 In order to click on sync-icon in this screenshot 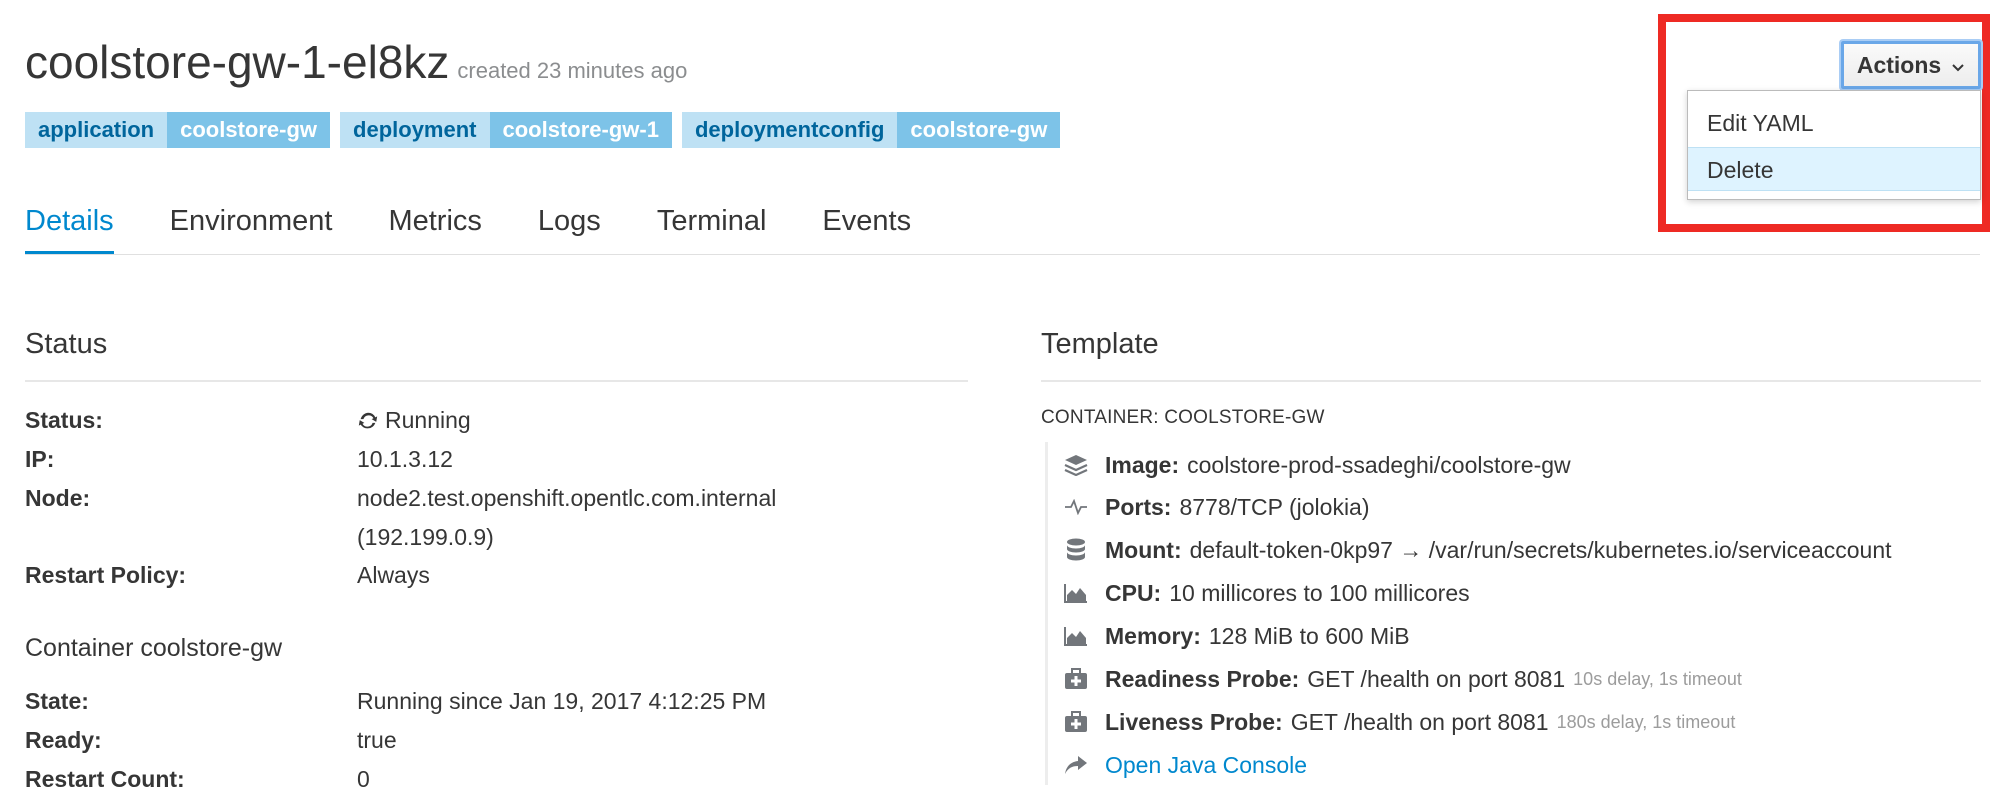, I will do `click(368, 421)`.